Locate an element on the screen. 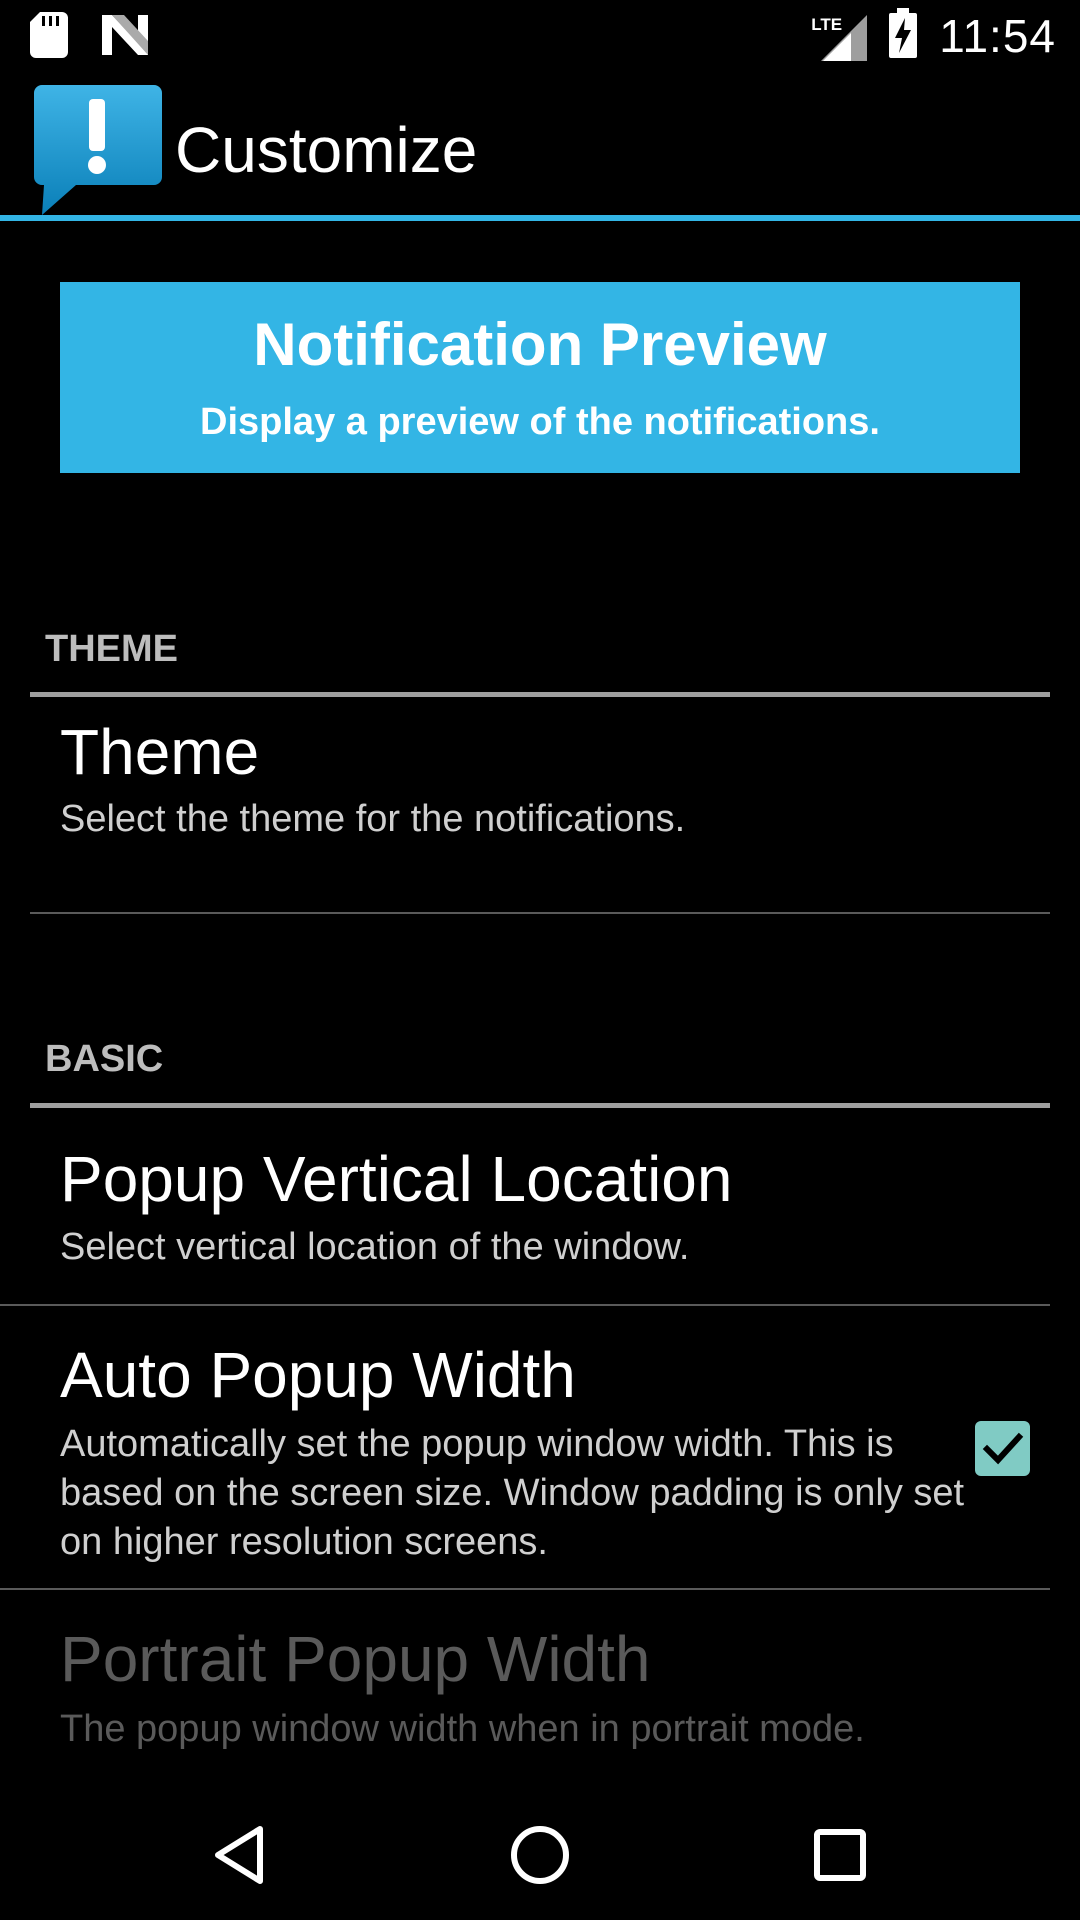  back-icon is located at coordinates (239, 1855).